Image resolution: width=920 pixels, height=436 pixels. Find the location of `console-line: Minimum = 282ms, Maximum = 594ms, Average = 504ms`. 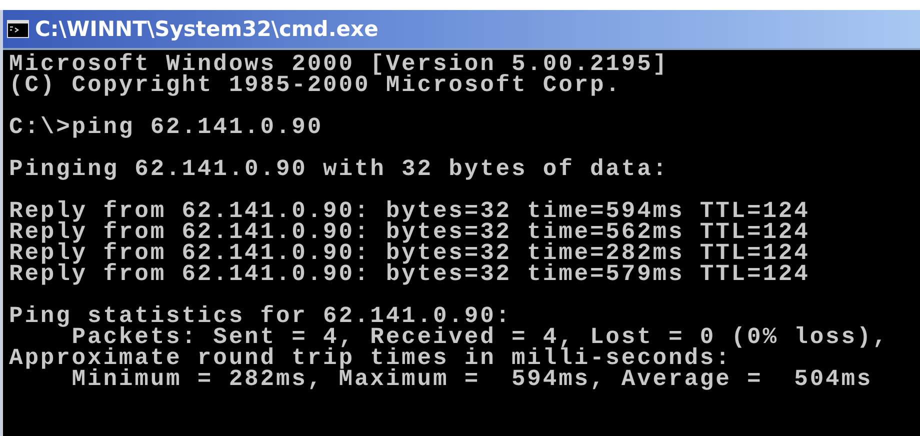

console-line: Minimum = 282ms, Maximum = 594ms, Average = 504ms is located at coordinates (472, 379).